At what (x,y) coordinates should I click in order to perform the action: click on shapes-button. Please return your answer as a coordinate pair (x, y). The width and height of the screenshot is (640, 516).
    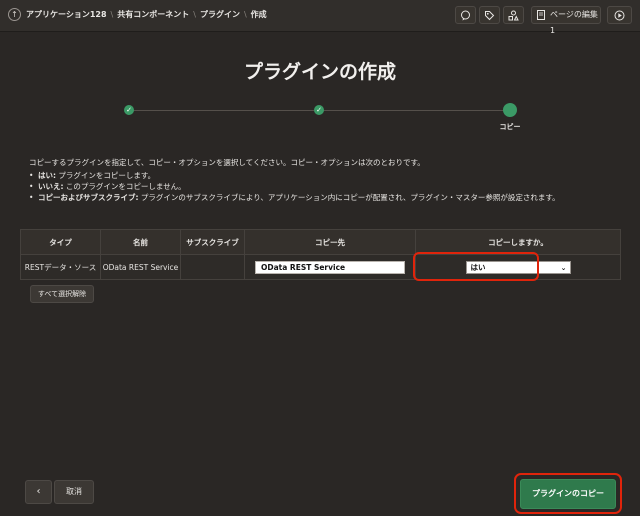
    Looking at the image, I should click on (513, 15).